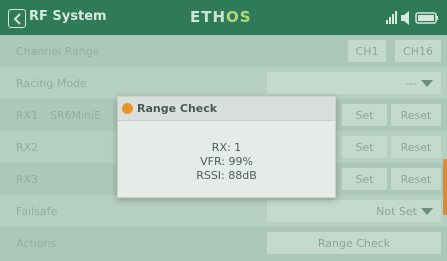  Describe the element at coordinates (411, 83) in the screenshot. I see `racing-mode-value: ---` at that location.